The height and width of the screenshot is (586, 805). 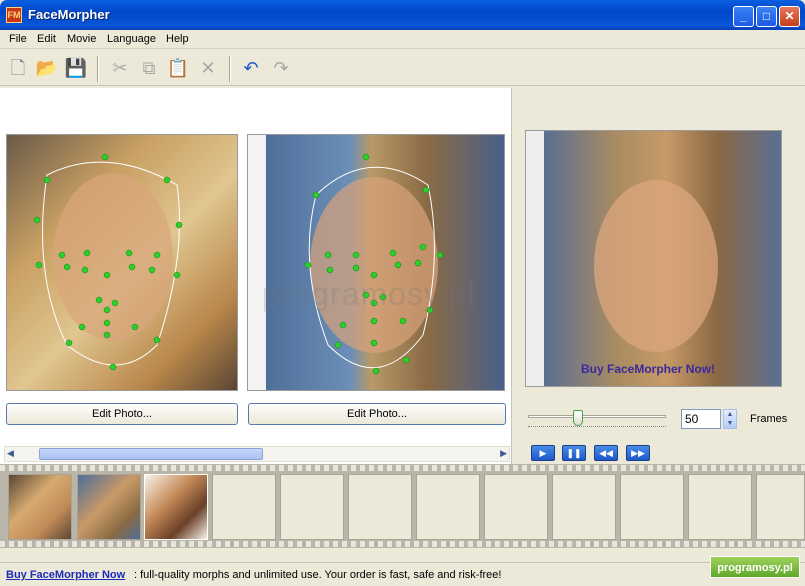 What do you see at coordinates (69, 14) in the screenshot?
I see `window-title: FaceMorpher` at bounding box center [69, 14].